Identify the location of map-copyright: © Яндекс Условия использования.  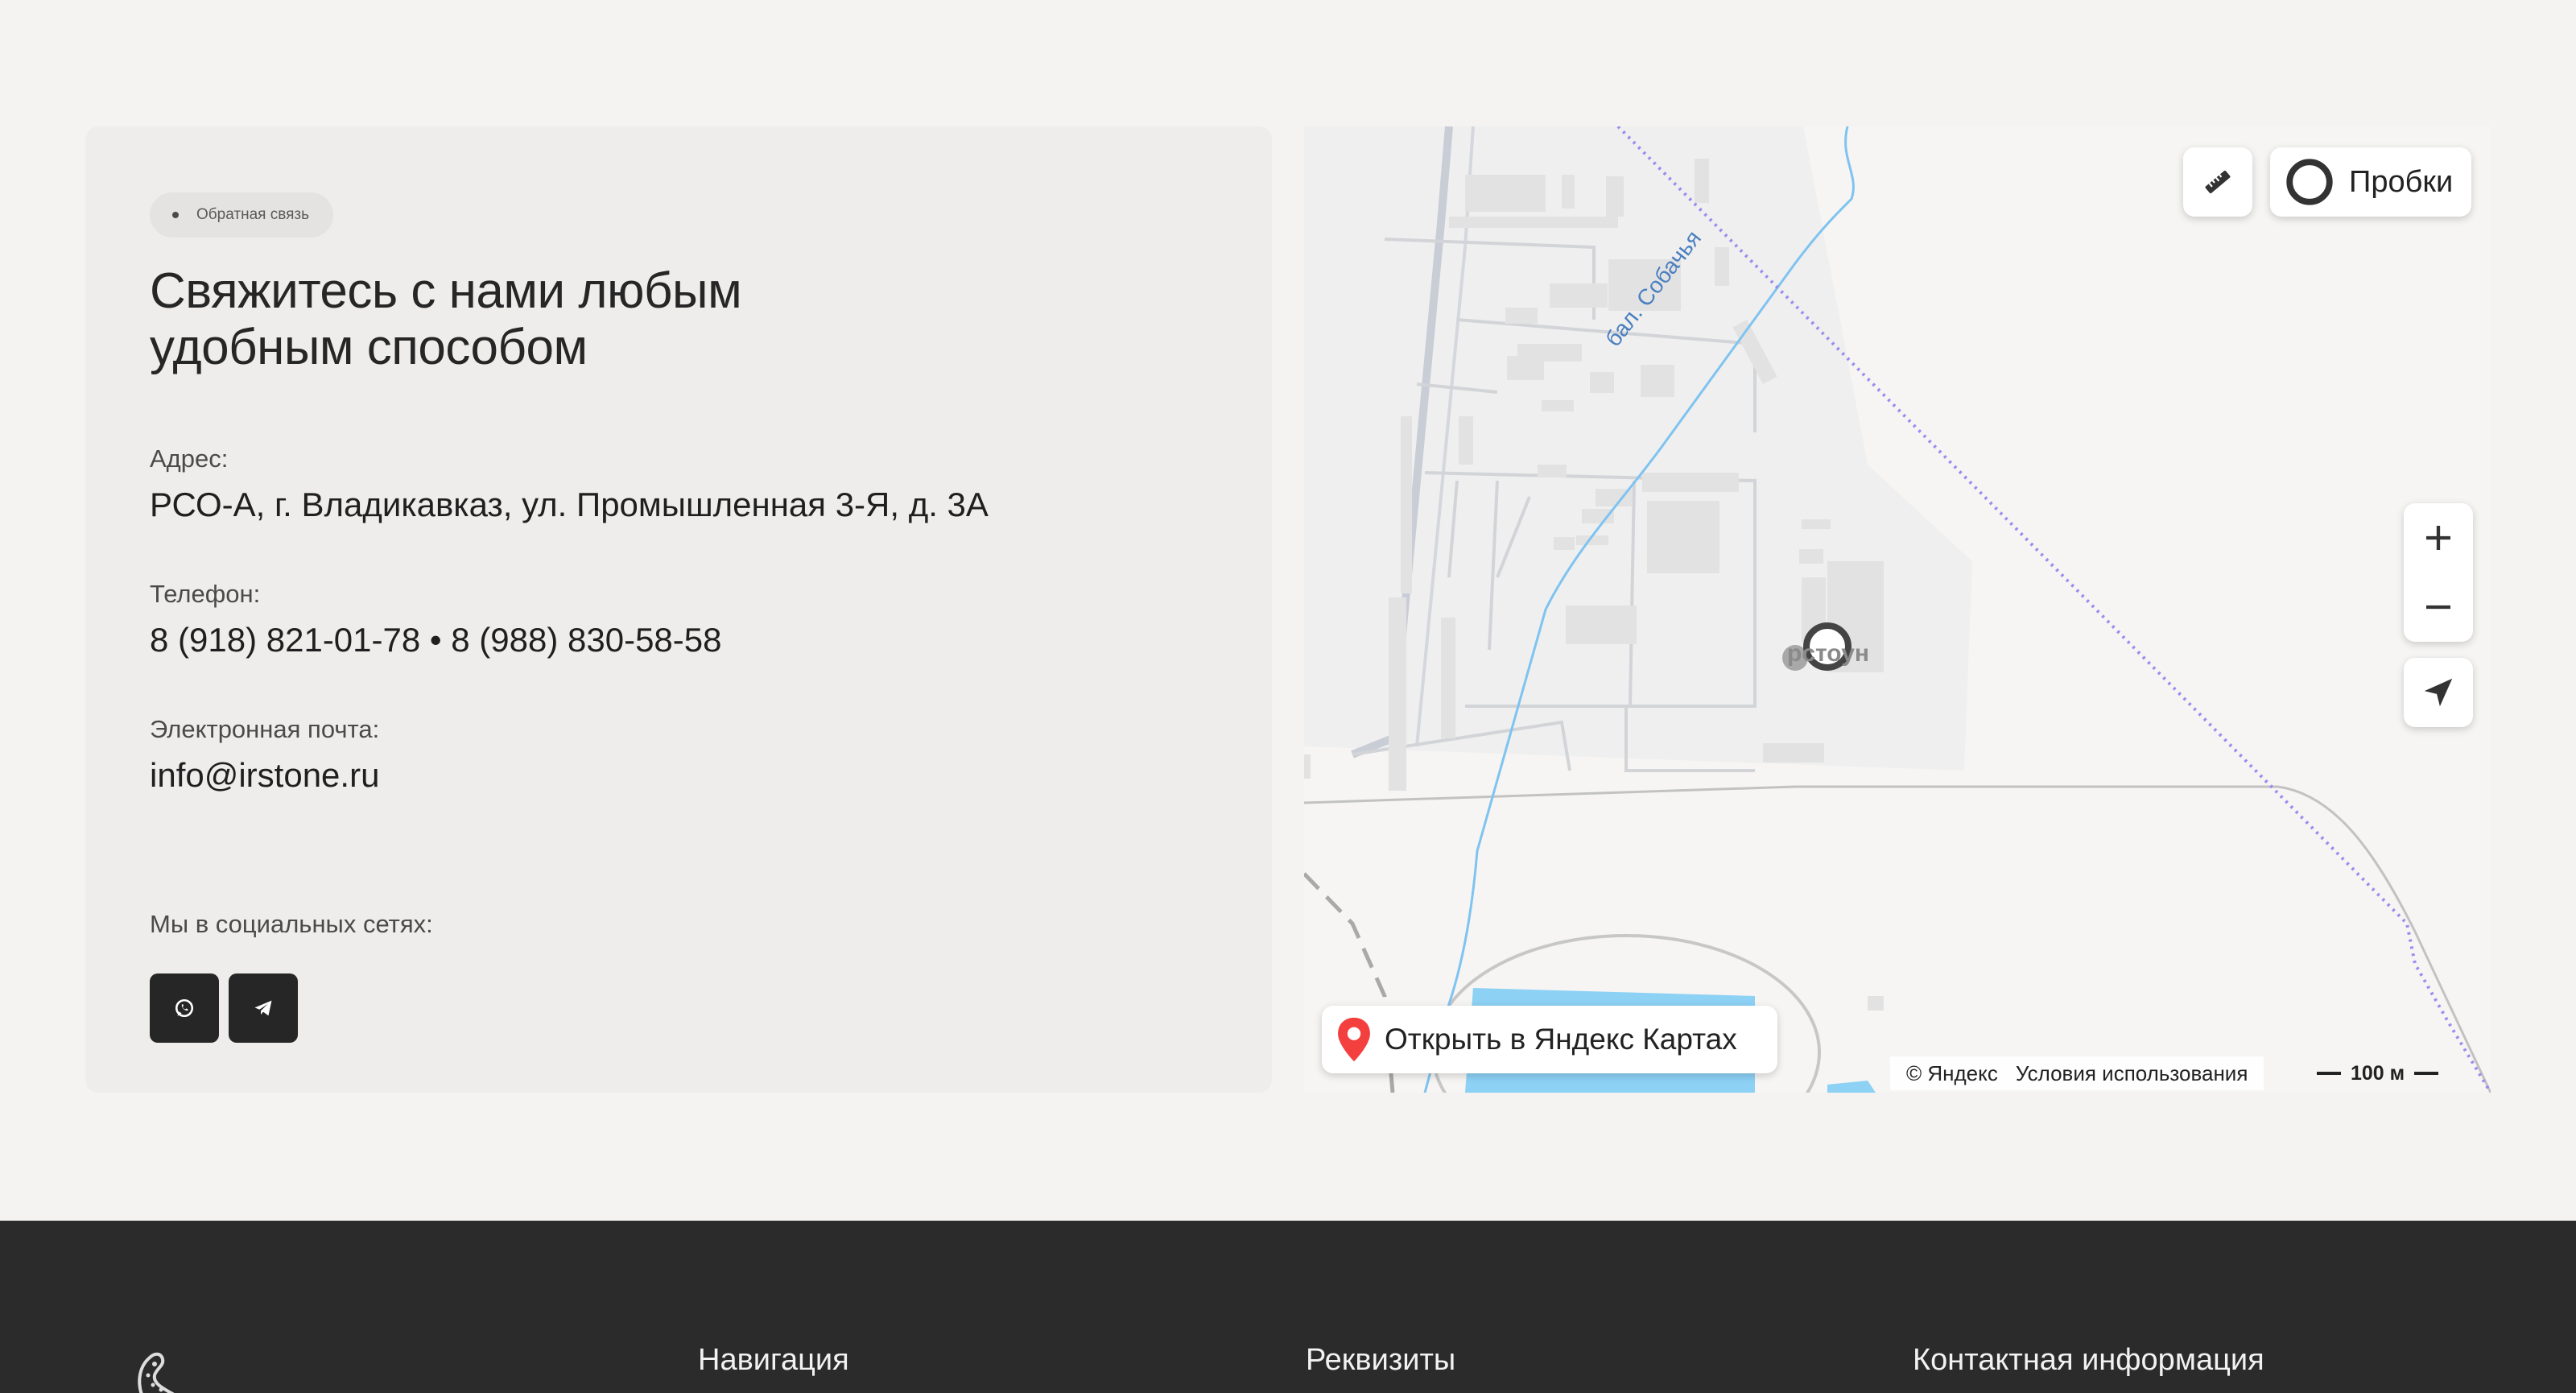
(2077, 1073).